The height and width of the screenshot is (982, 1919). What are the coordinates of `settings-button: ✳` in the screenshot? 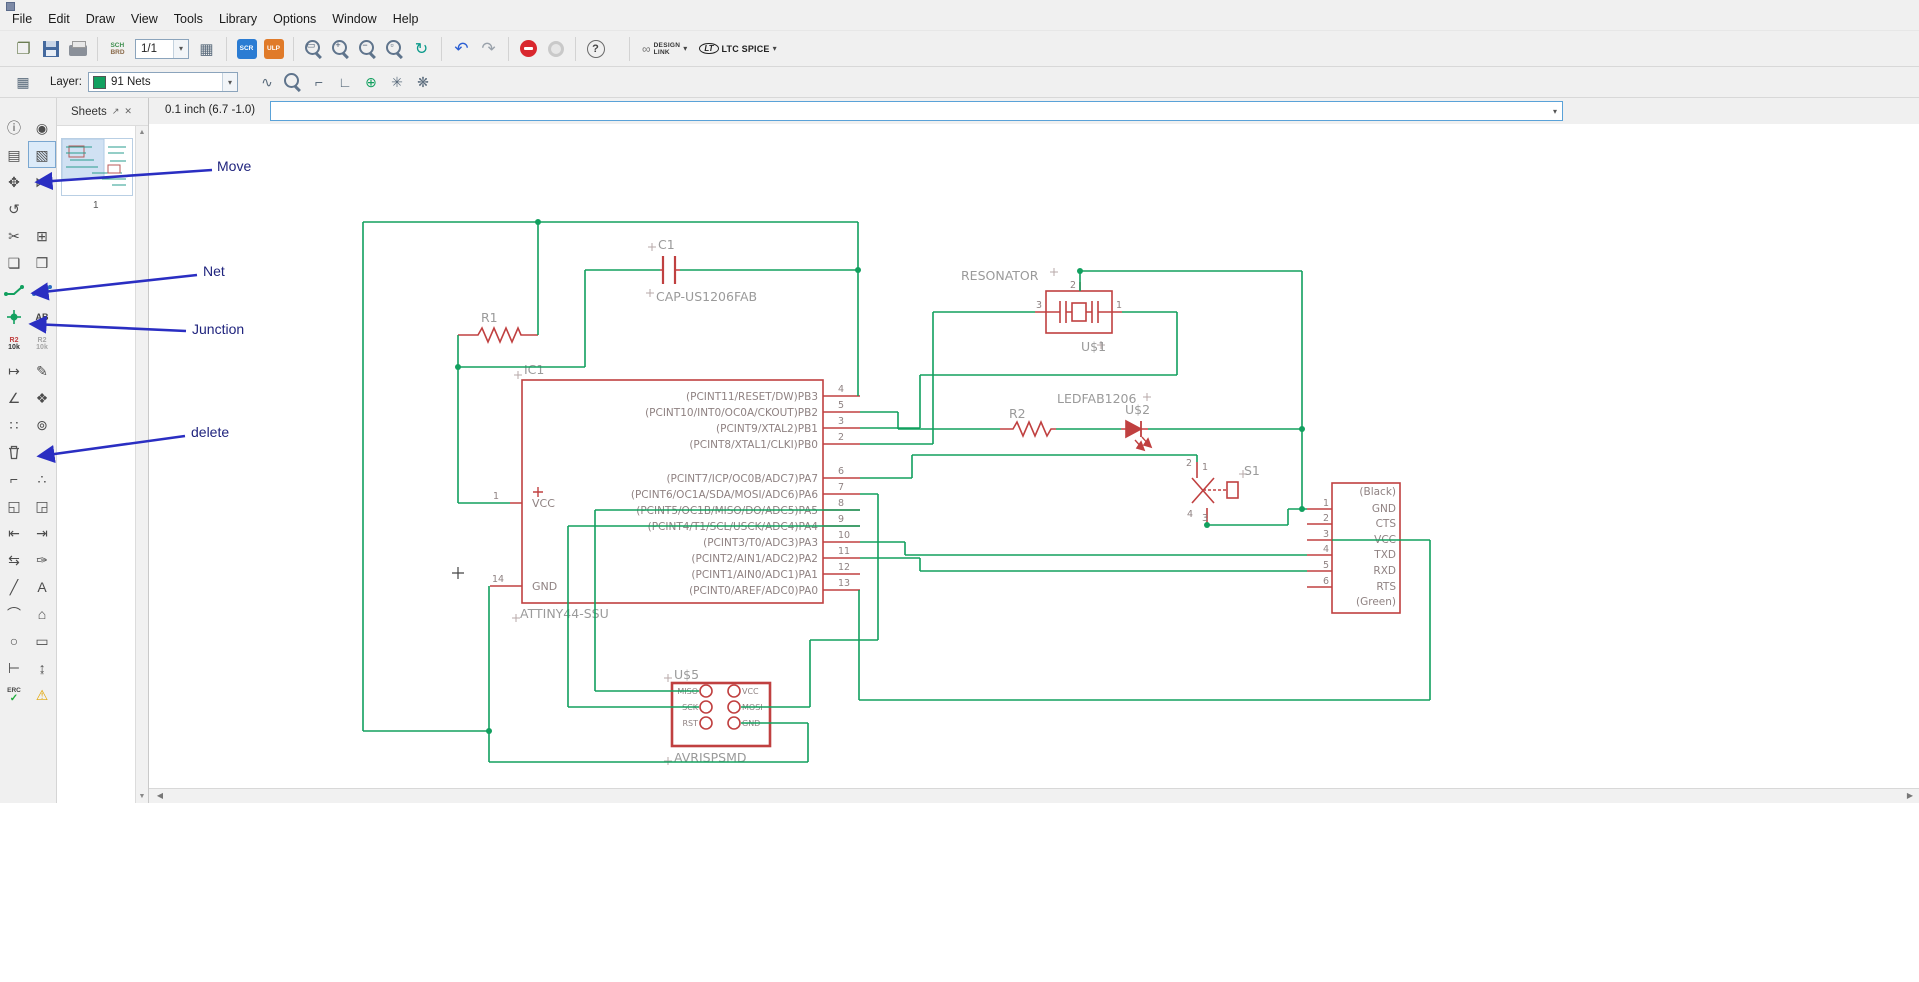 It's located at (397, 82).